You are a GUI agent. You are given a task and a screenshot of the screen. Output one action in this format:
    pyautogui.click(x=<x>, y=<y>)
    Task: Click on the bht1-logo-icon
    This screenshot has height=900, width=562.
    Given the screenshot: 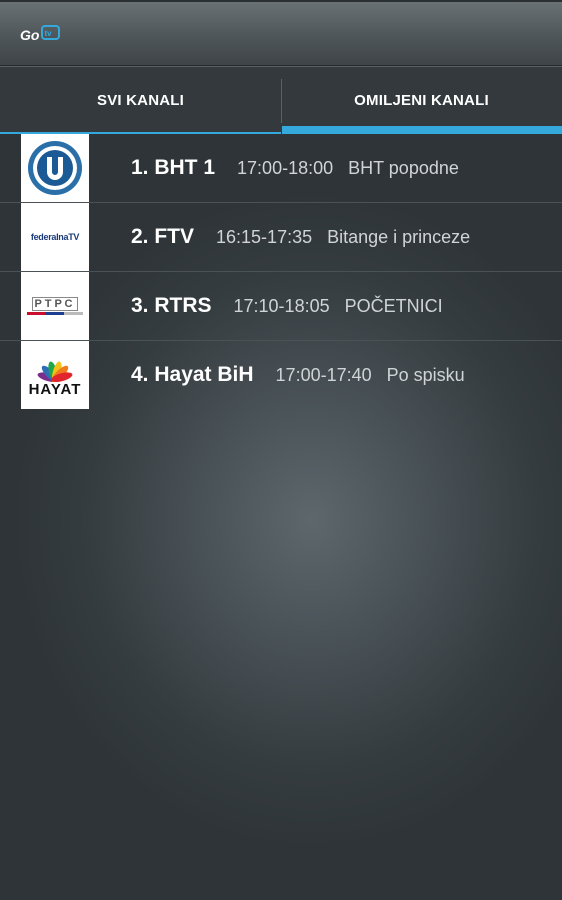 What is the action you would take?
    pyautogui.click(x=55, y=168)
    